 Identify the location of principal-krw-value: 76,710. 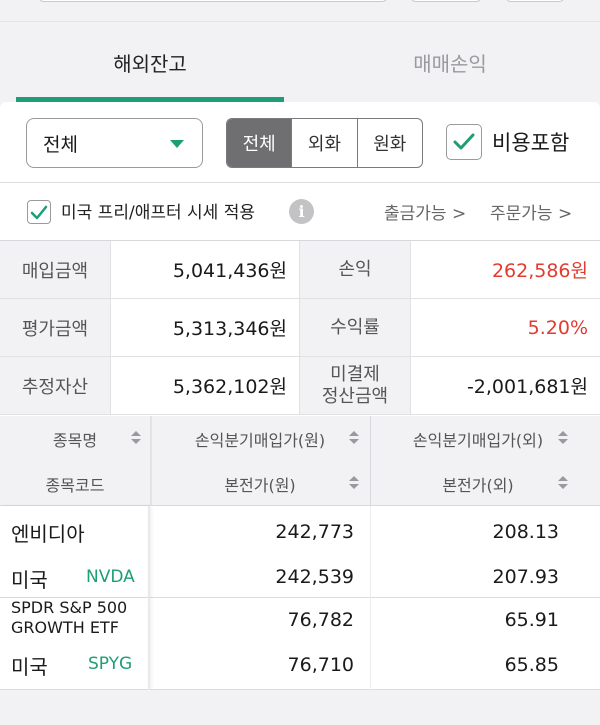
(320, 665).